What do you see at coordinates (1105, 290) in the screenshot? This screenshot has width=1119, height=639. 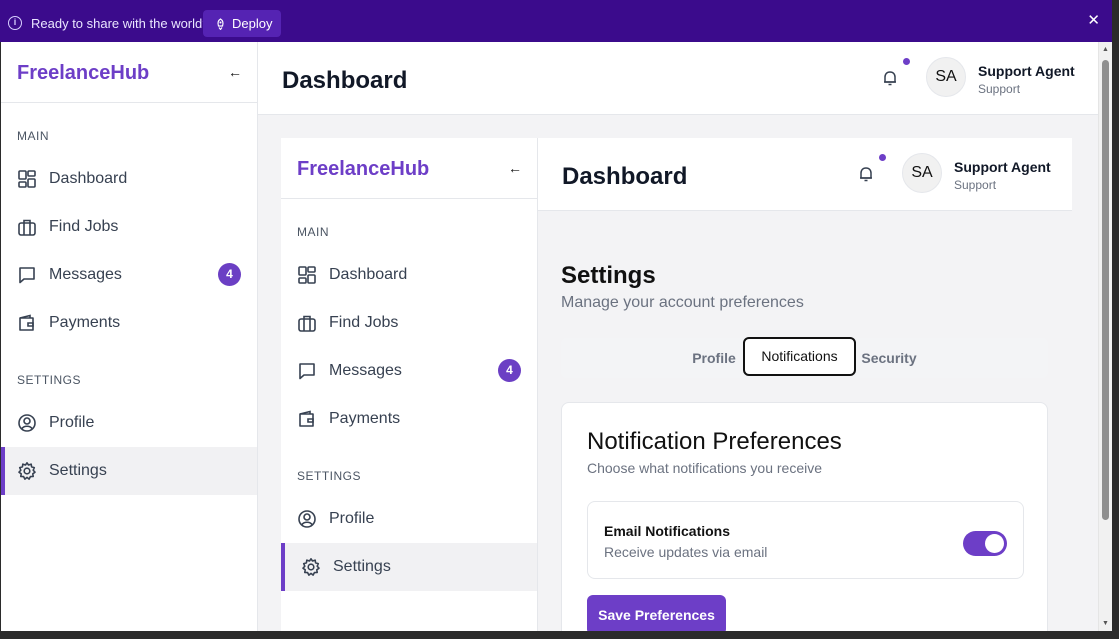 I see `scrollbar-thumb` at bounding box center [1105, 290].